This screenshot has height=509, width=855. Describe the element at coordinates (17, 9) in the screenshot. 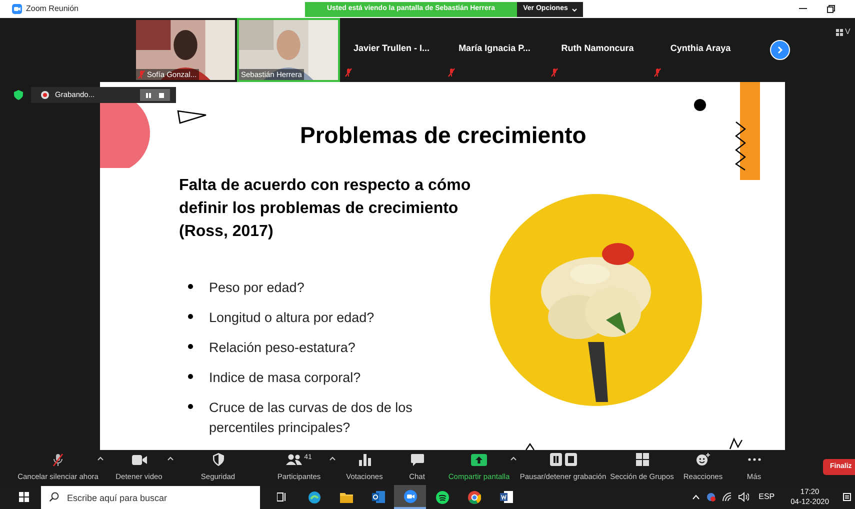

I see `zoom-logo-icon` at that location.